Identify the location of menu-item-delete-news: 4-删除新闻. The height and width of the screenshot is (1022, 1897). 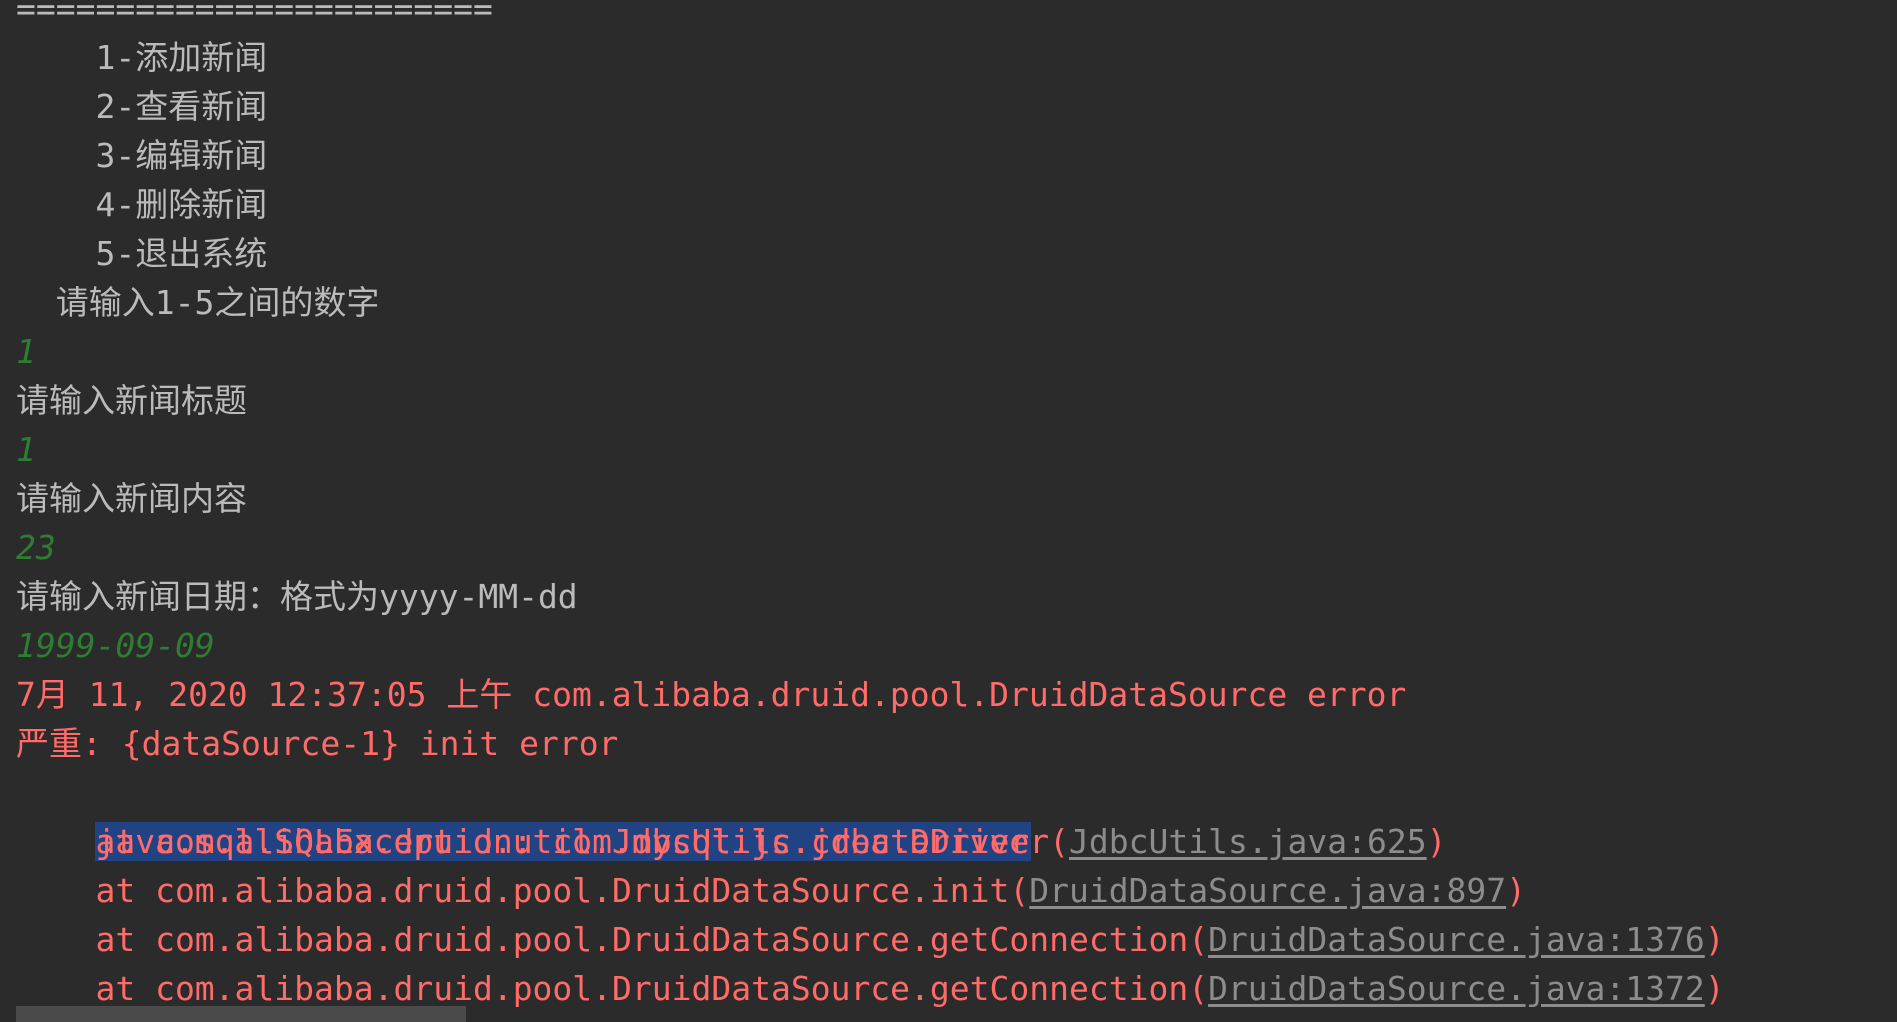
(142, 204).